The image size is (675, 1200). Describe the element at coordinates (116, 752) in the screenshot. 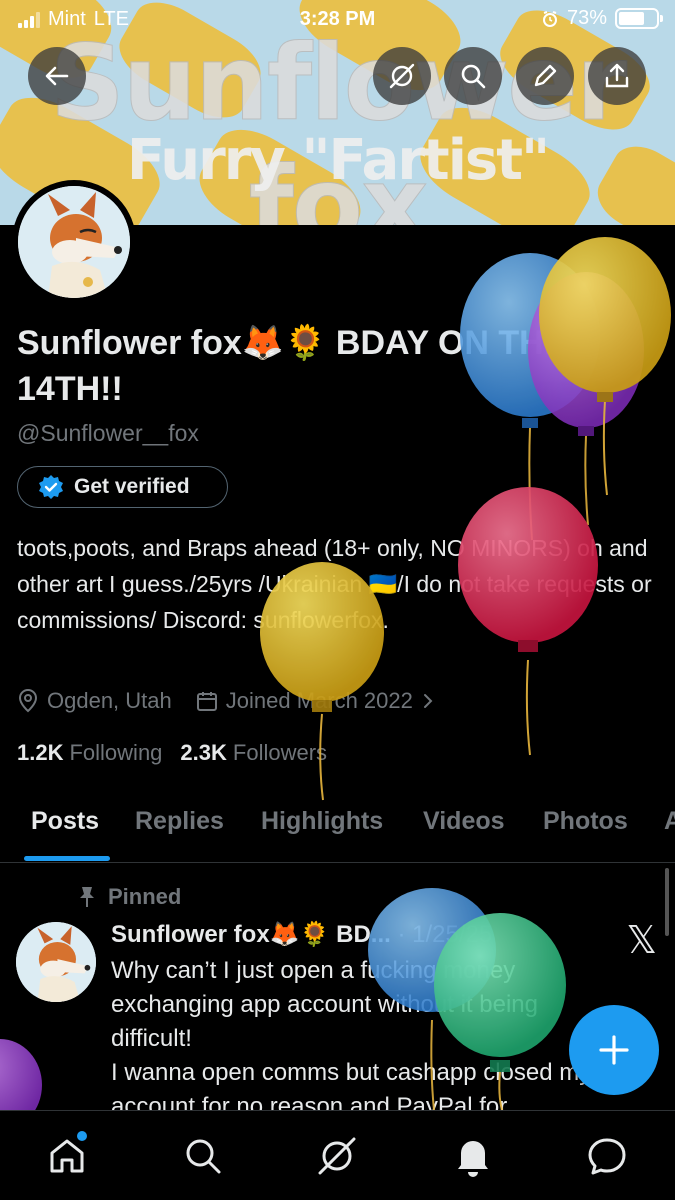

I see `following-label: Following` at that location.